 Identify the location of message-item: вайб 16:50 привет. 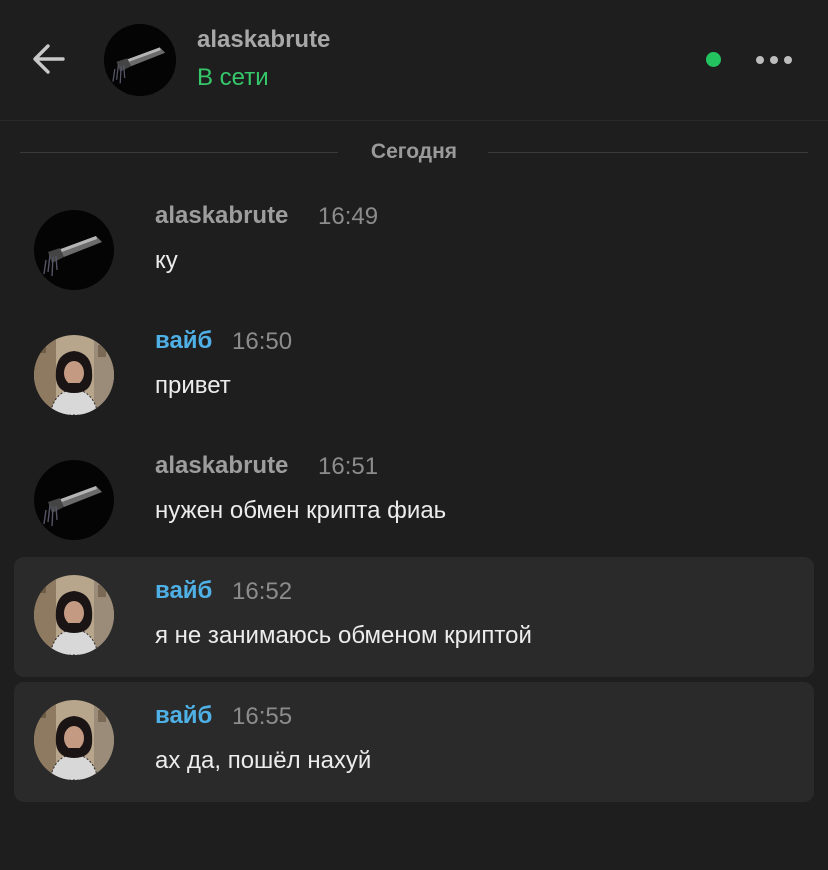
(414, 372).